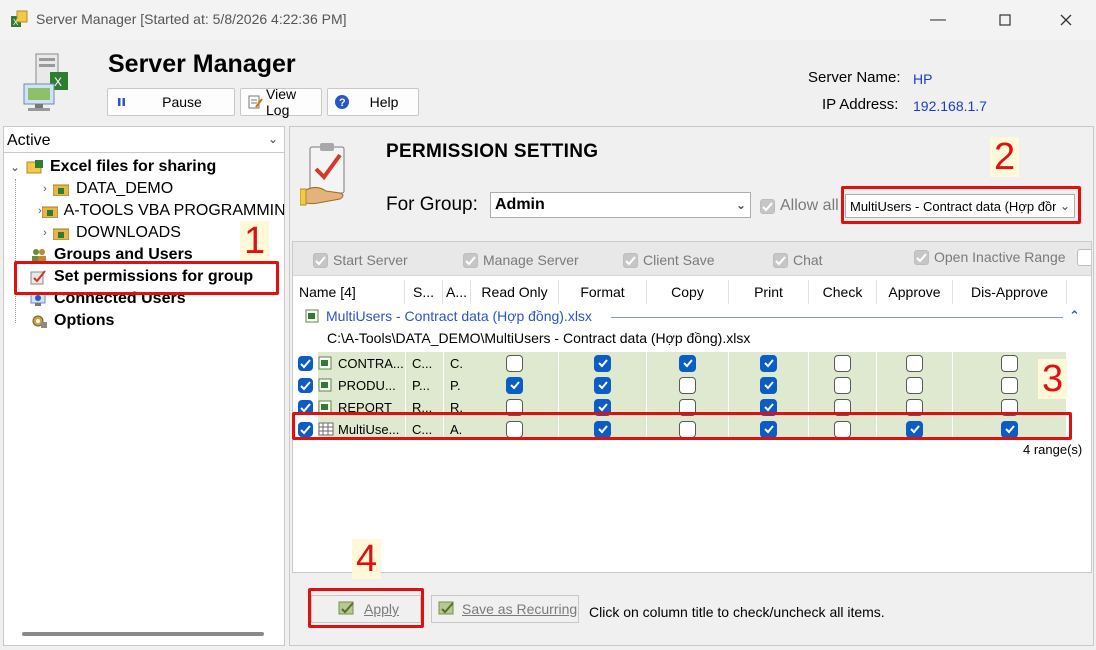 The width and height of the screenshot is (1096, 650). I want to click on for-group-label: For Group:, so click(432, 204).